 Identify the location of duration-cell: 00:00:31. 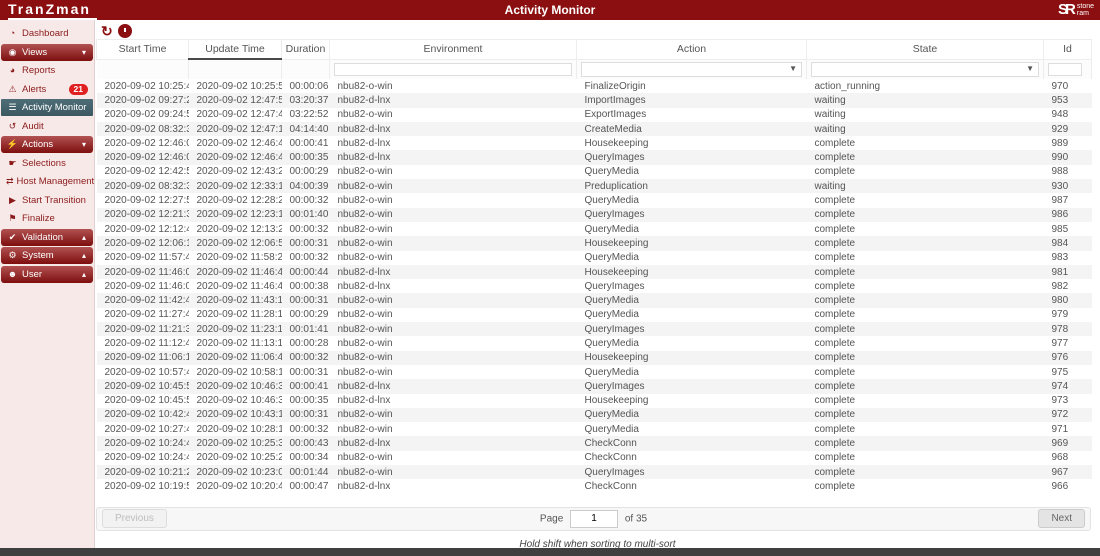
(309, 372).